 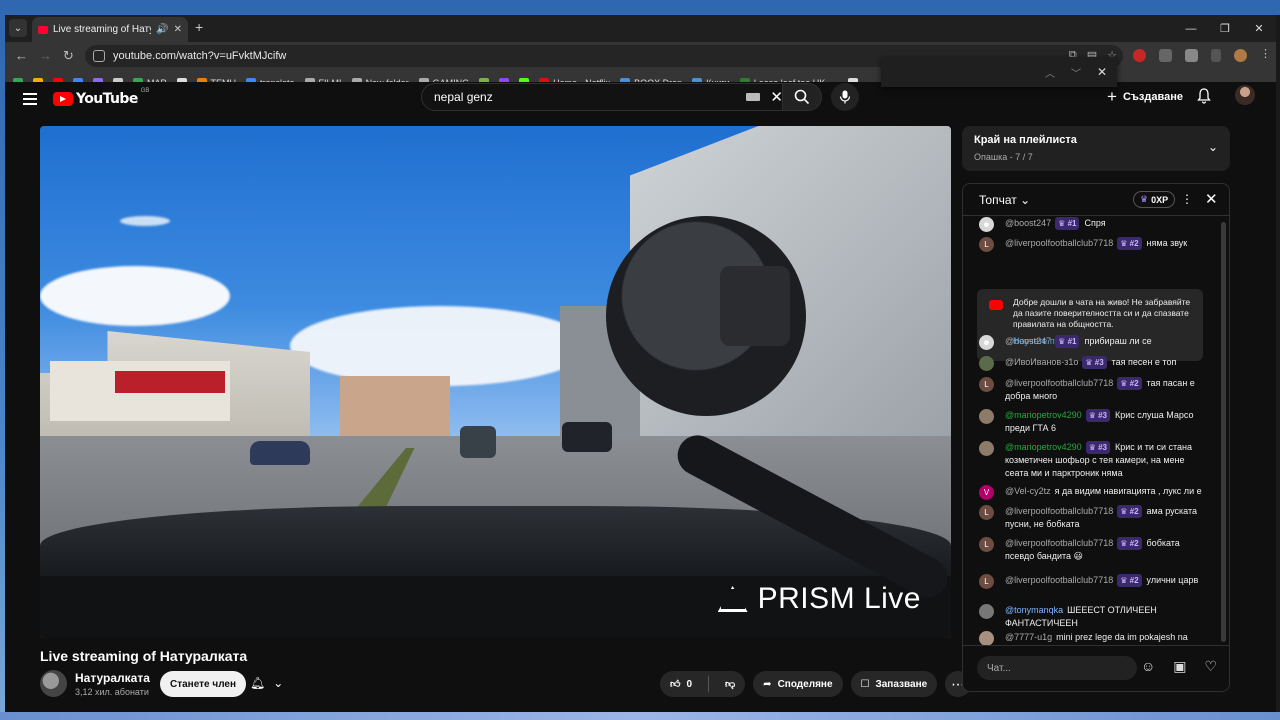 I want to click on chat-message: ☻ @boost247 ♛ #1 прибираш ли се, so click(x=1094, y=342).